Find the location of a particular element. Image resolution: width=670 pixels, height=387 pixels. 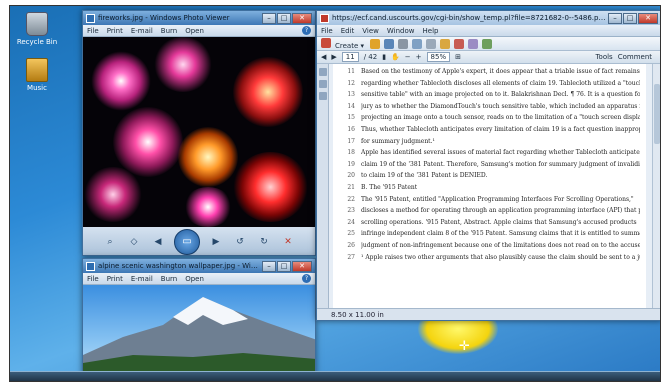

recycle-bin-label: Recycle Bin is located at coordinates (37, 42).